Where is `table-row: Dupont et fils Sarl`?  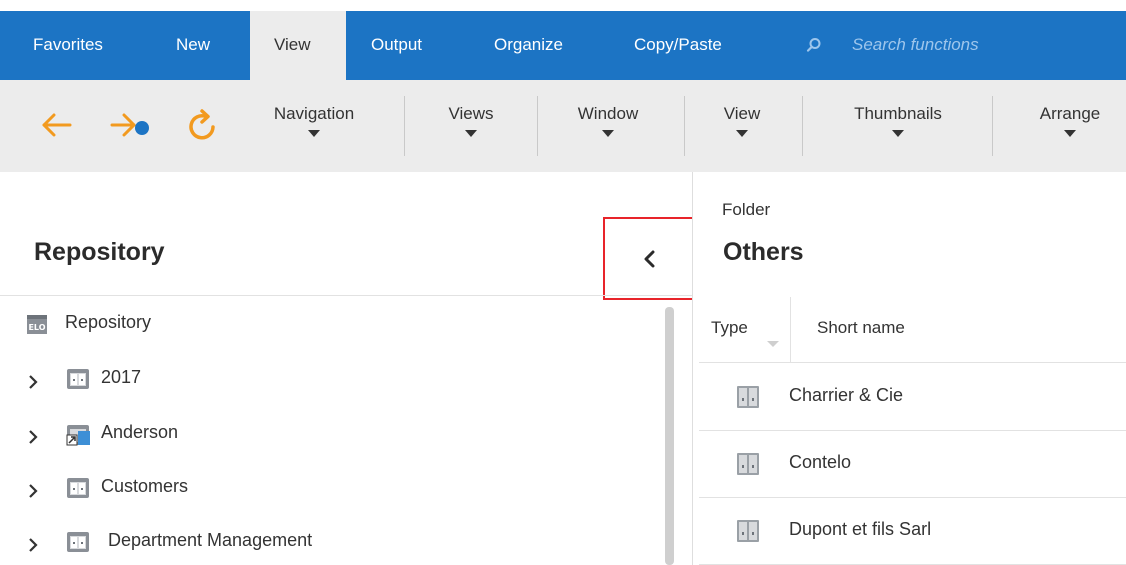
table-row: Dupont et fils Sarl is located at coordinates (912, 531).